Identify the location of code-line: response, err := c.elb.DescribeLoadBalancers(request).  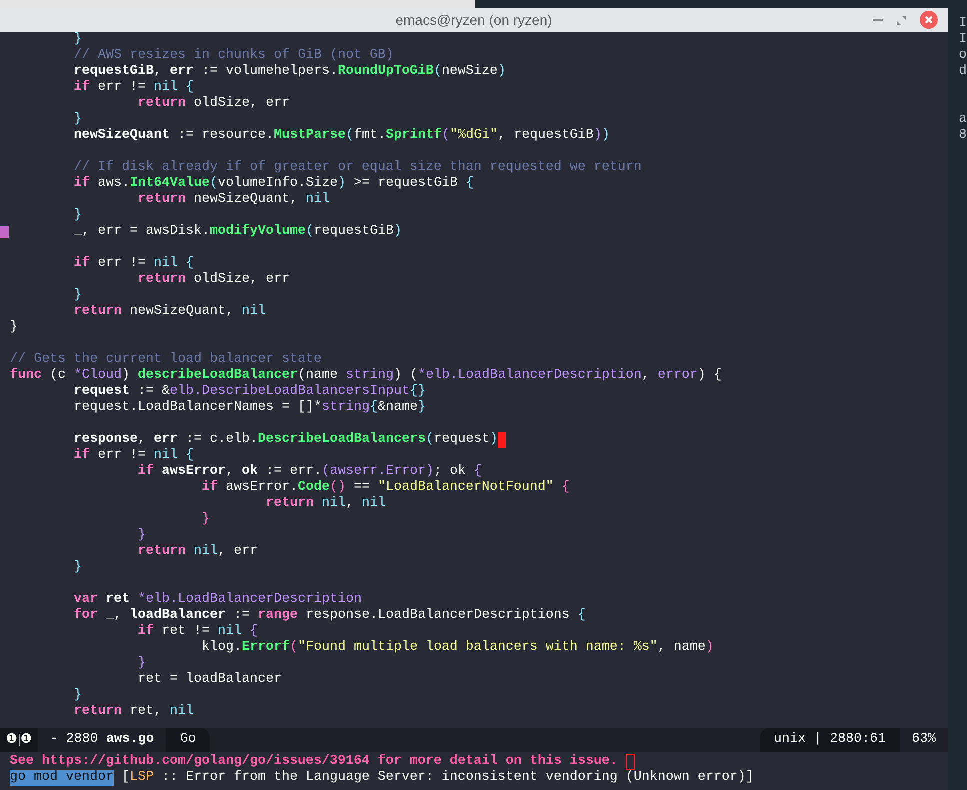
(285, 440).